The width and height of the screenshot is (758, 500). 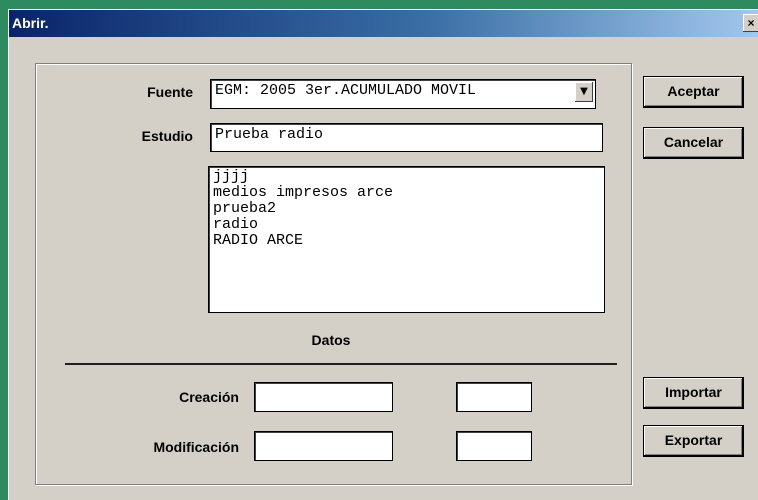 I want to click on fuente-label: Fuente, so click(x=170, y=92).